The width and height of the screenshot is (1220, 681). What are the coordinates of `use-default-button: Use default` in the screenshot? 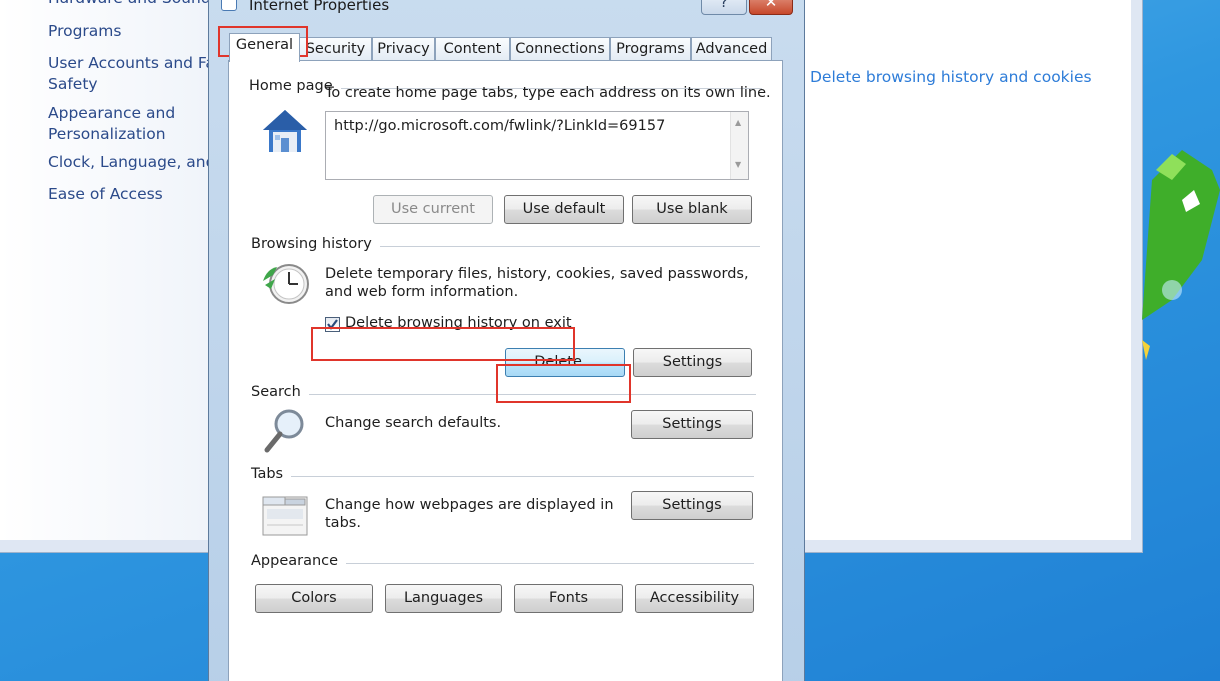 It's located at (564, 209).